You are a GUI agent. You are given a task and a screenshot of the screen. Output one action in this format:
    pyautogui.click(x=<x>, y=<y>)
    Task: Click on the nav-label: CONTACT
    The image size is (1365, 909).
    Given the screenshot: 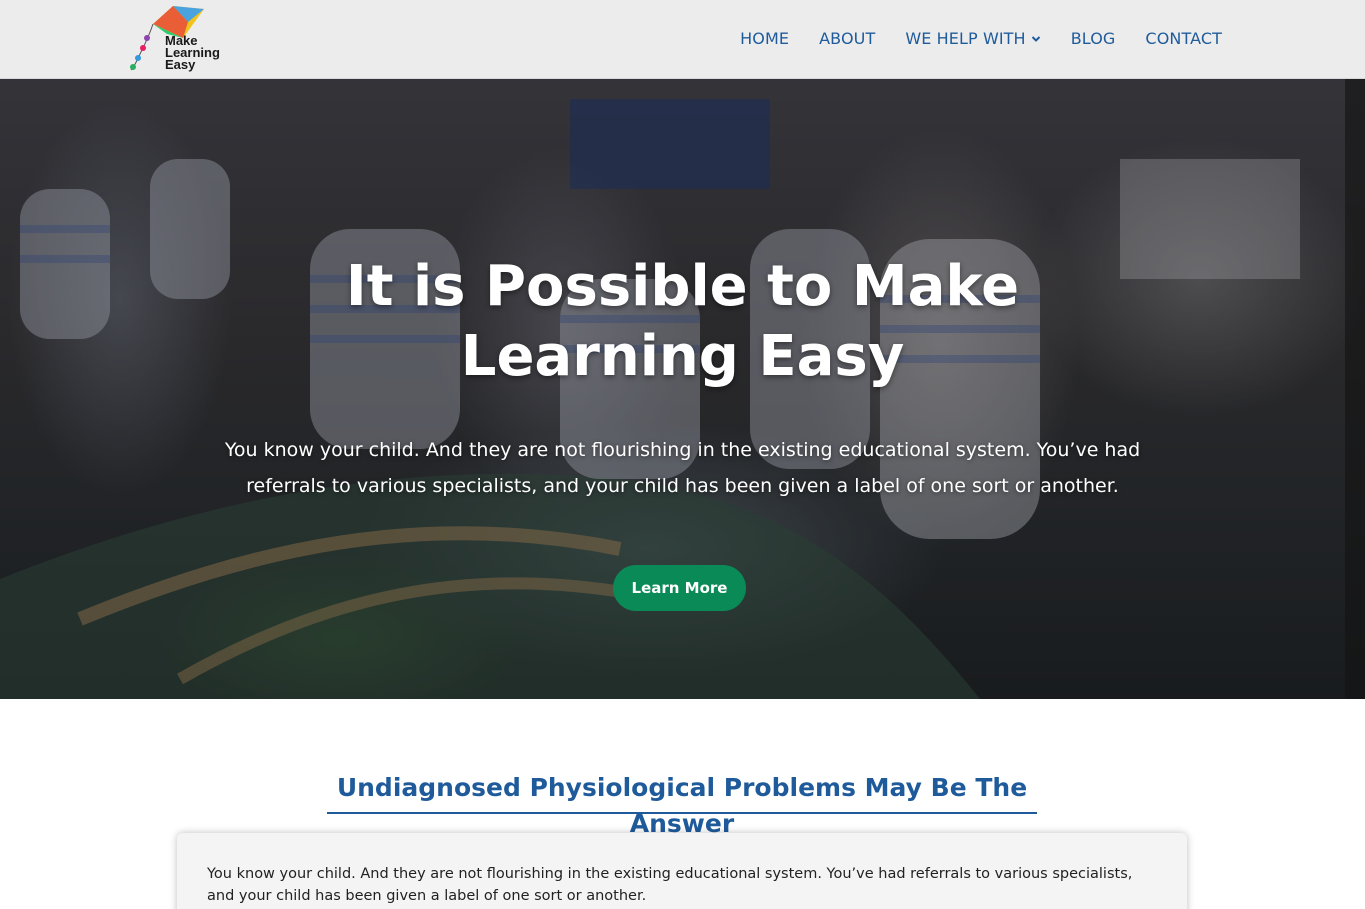 What is the action you would take?
    pyautogui.click(x=1183, y=38)
    